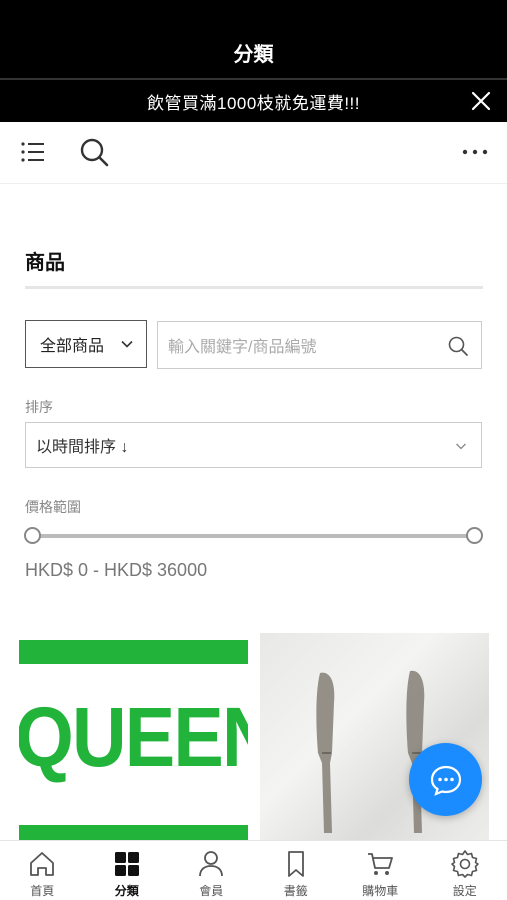  What do you see at coordinates (242, 347) in the screenshot?
I see `search-placeholder: 輸入關鍵字/商品編號` at bounding box center [242, 347].